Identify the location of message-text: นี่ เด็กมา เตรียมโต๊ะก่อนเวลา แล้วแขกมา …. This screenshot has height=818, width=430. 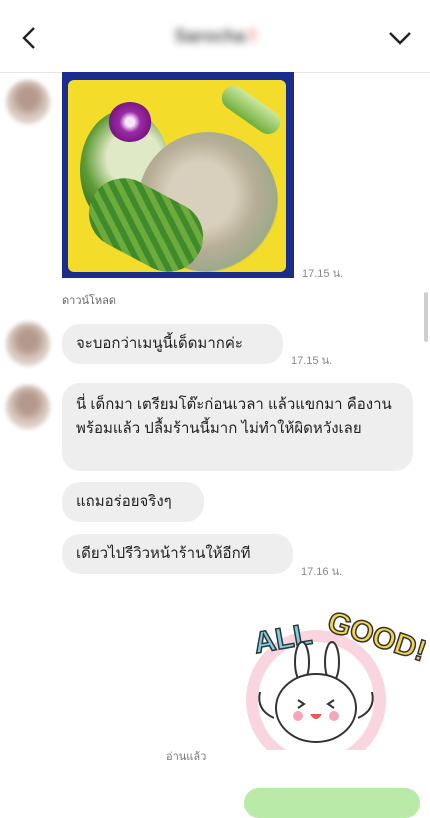
(234, 416).